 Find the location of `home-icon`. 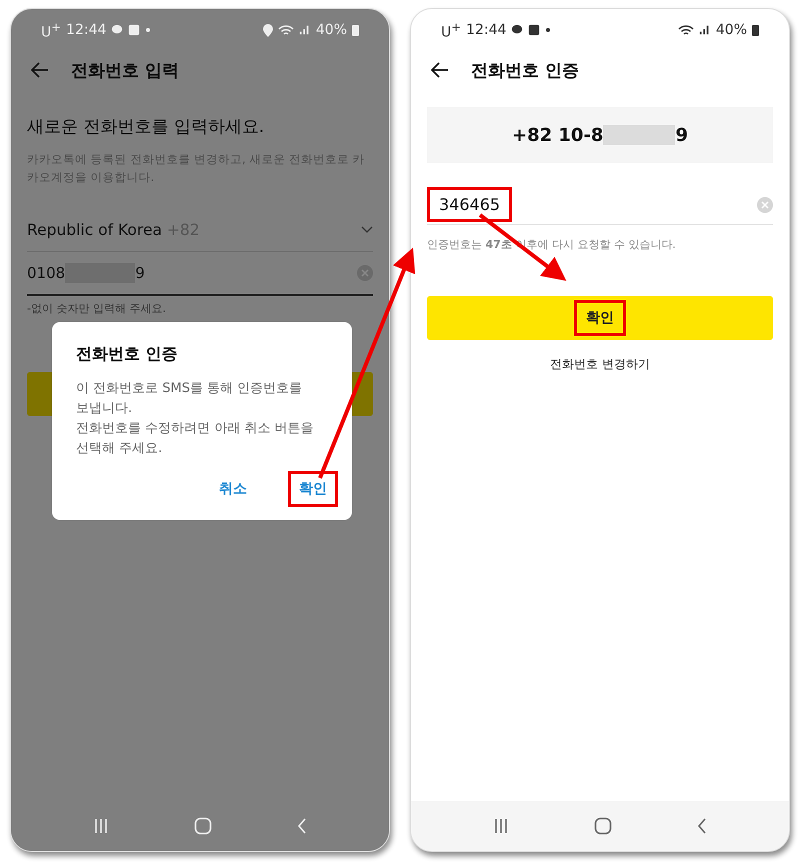

home-icon is located at coordinates (603, 826).